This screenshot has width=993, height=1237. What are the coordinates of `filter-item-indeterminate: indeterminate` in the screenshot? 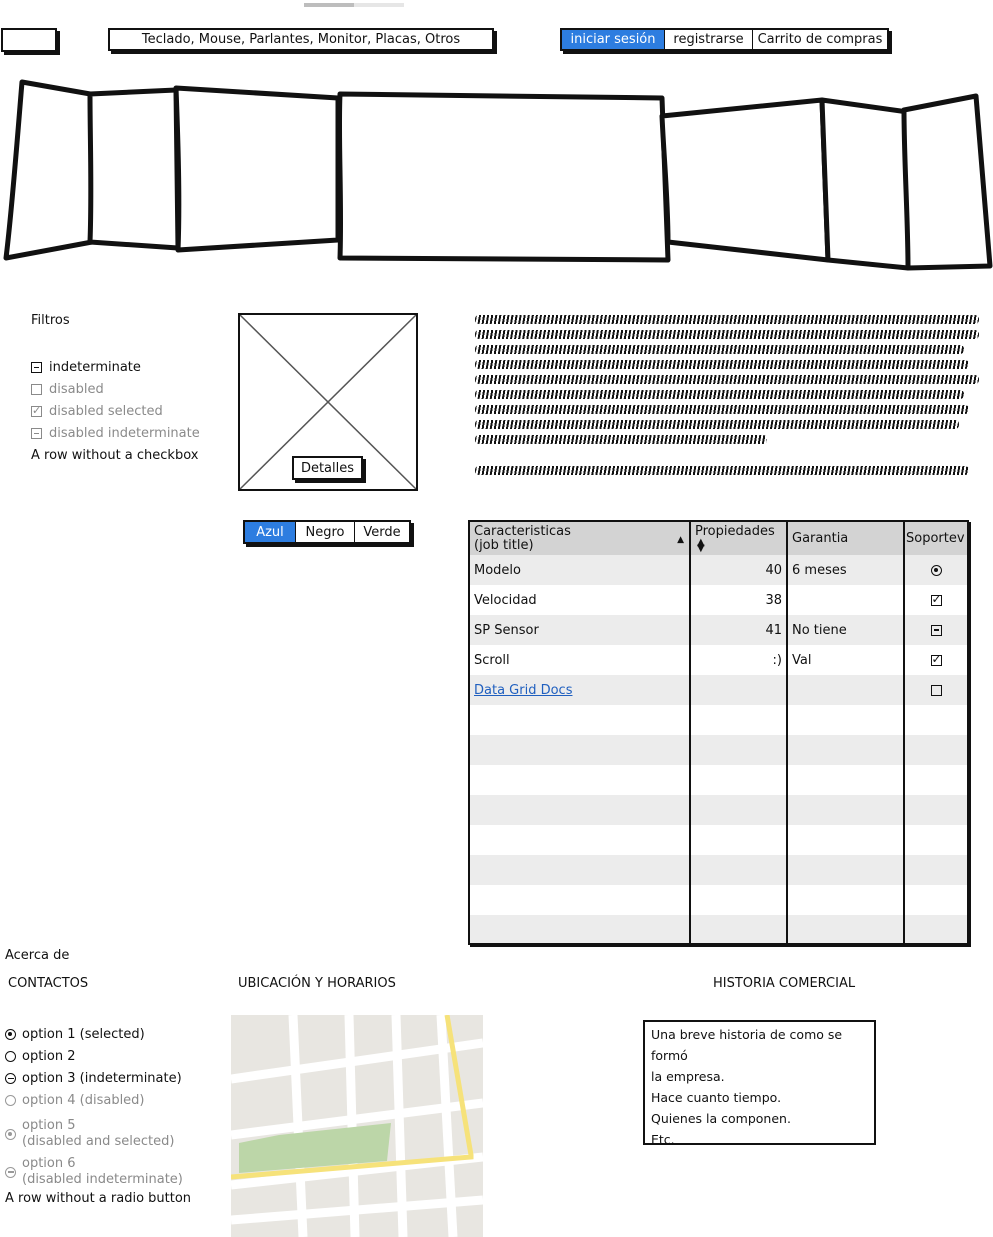 It's located at (115, 368).